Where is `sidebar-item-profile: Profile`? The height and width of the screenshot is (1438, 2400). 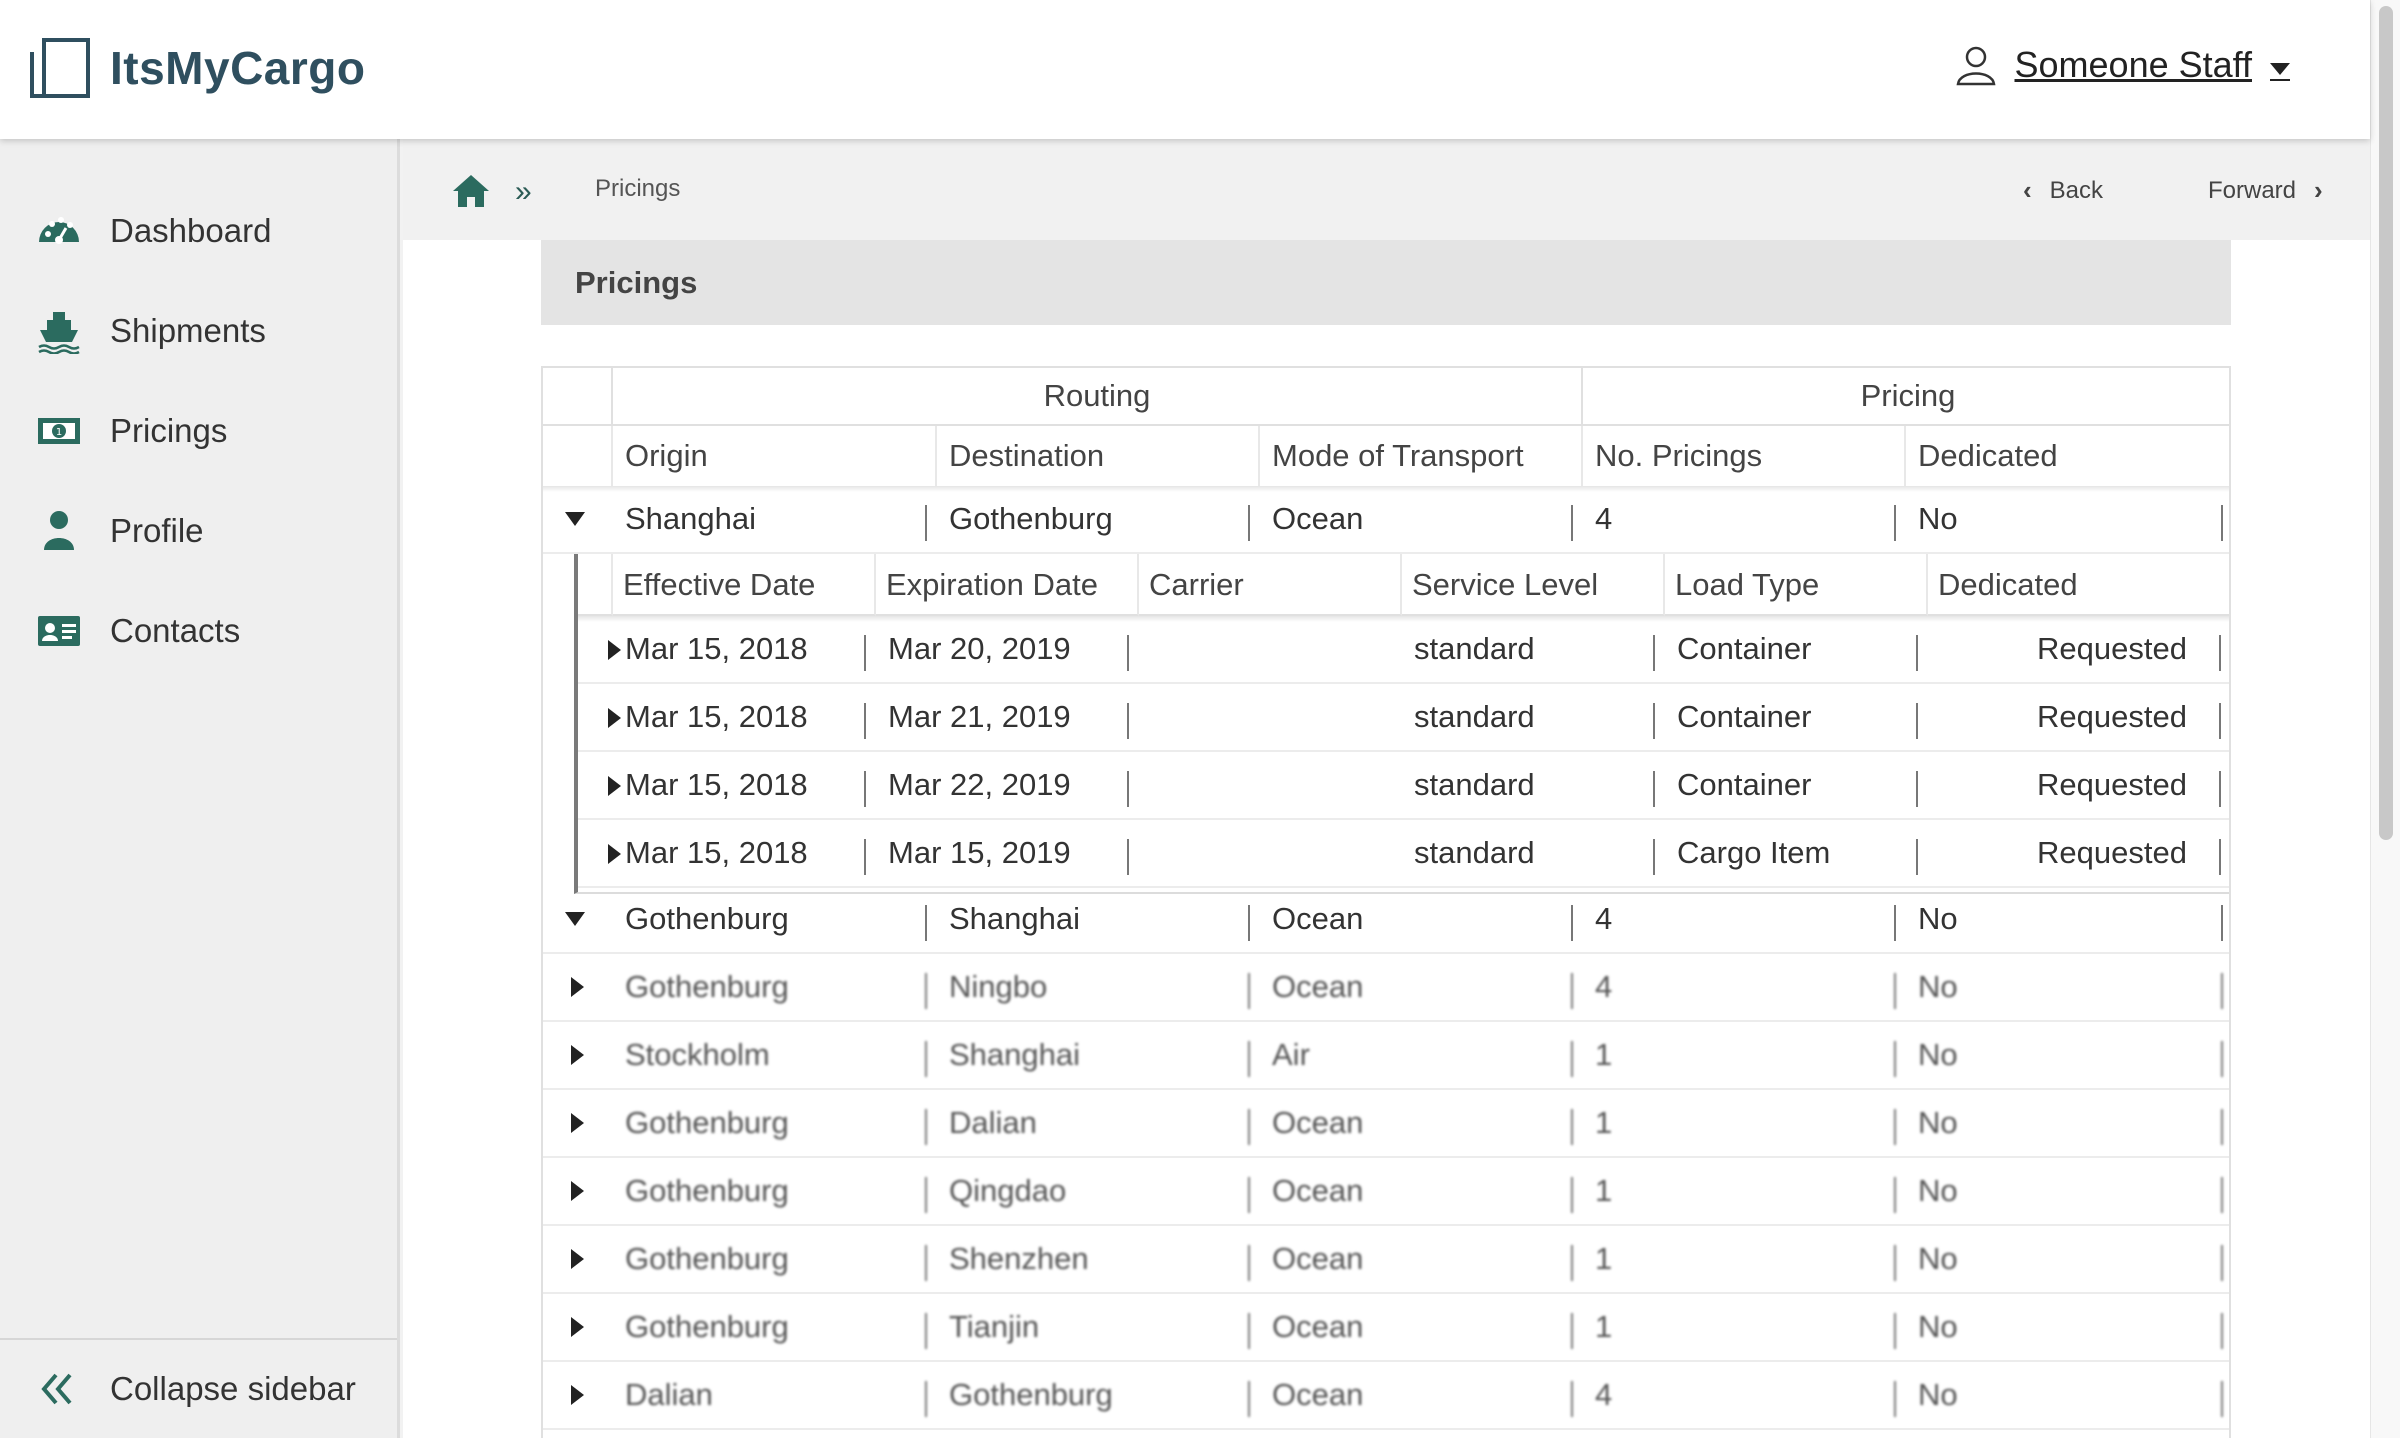 sidebar-item-profile: Profile is located at coordinates (198, 531).